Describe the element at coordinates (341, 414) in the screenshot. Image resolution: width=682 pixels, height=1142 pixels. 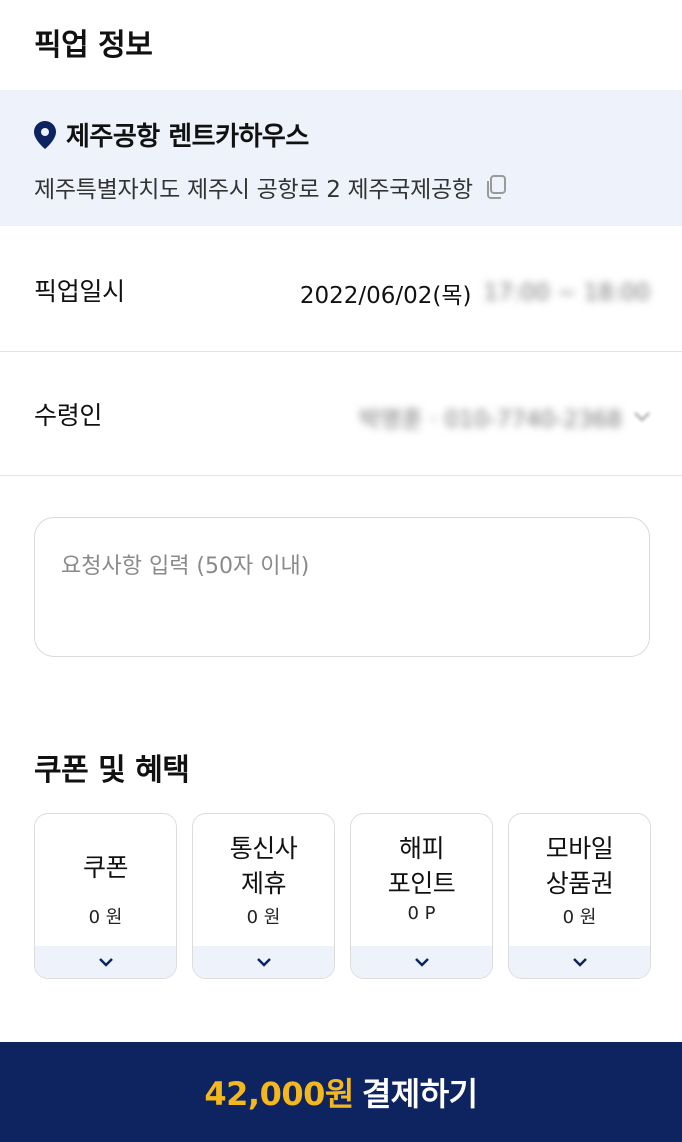
I see `receiver-row: 수령인 박명훈 · 010-7740-2368` at that location.